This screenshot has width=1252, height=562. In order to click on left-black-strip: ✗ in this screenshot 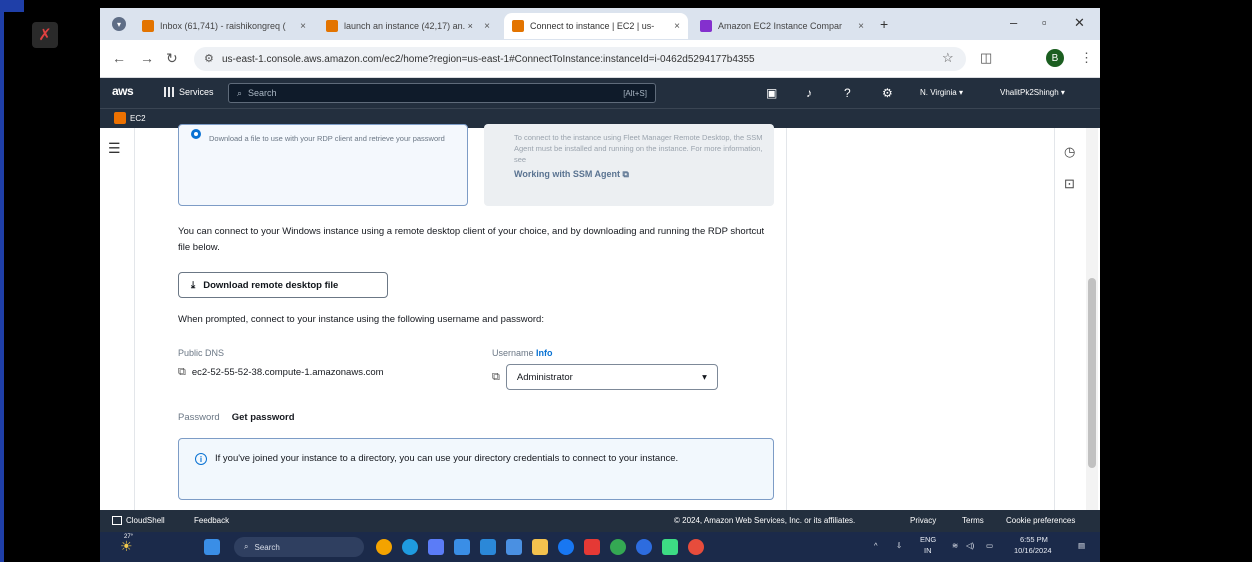, I will do `click(50, 281)`.